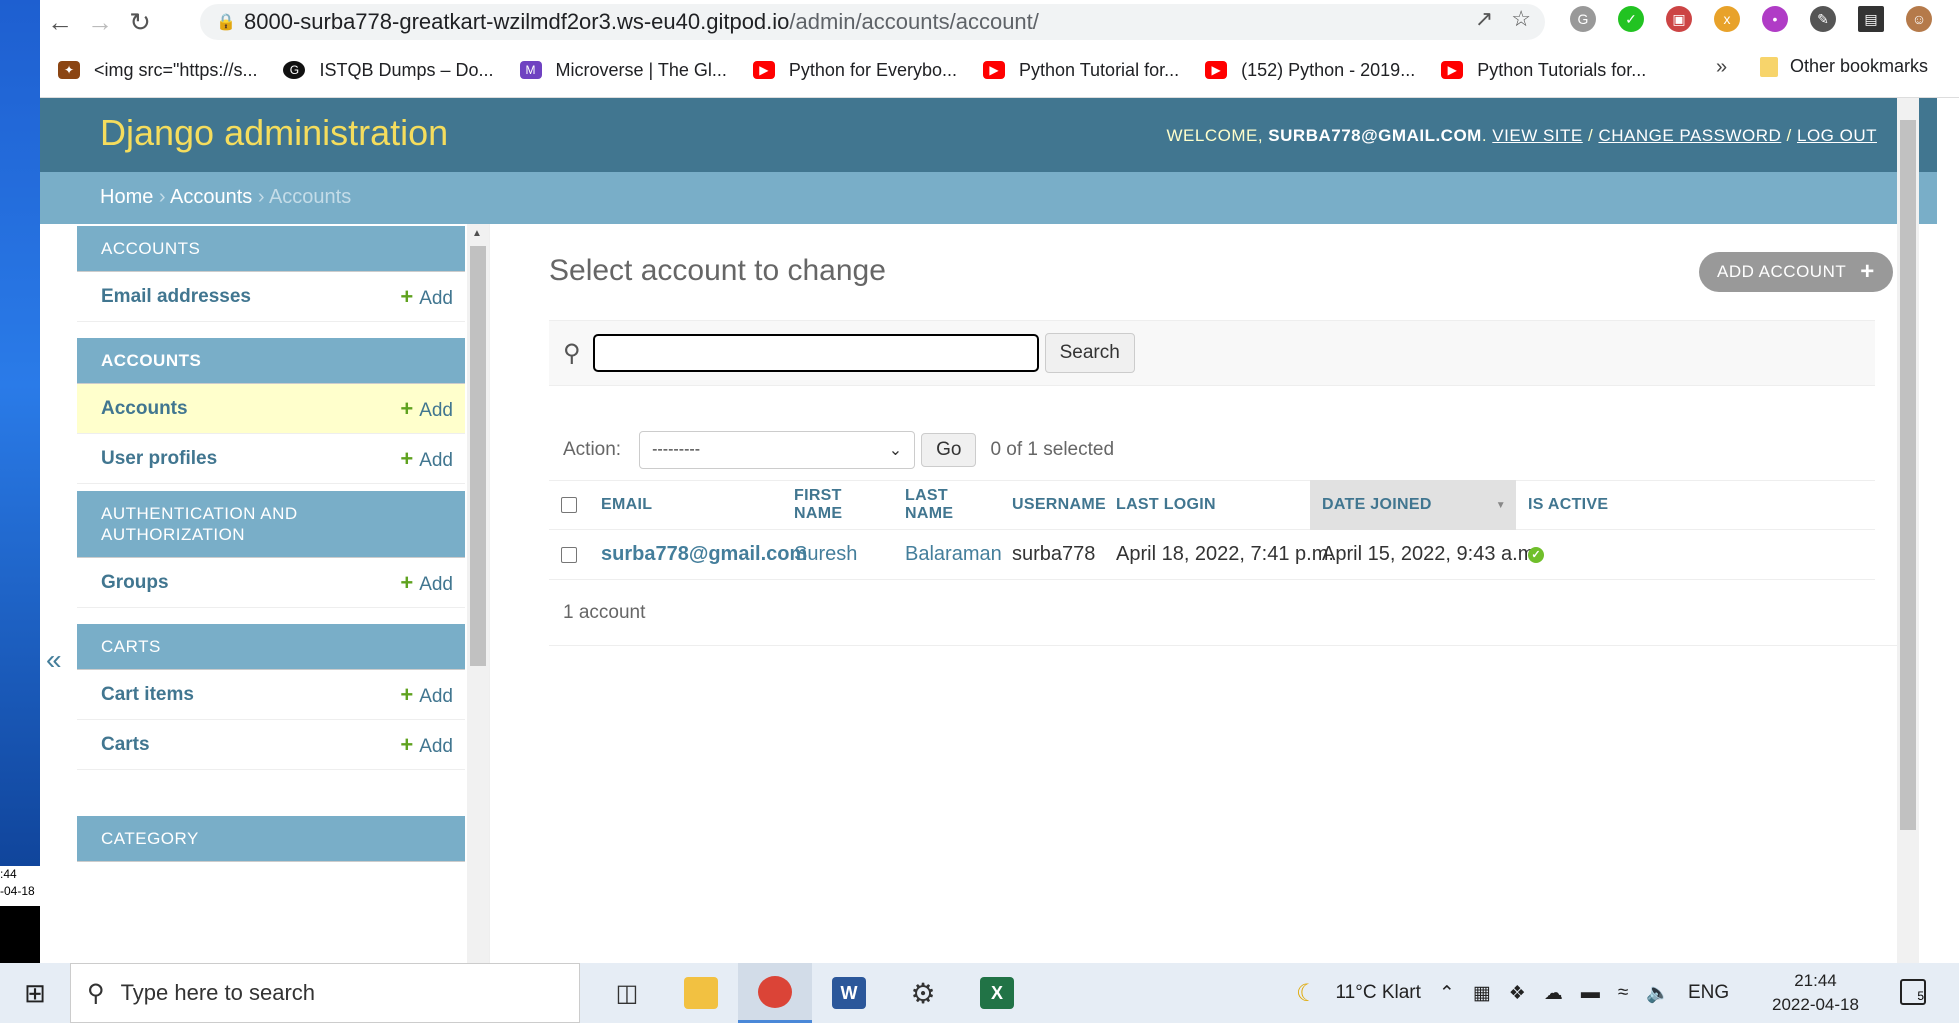 This screenshot has height=1023, width=1959. Describe the element at coordinates (775, 993) in the screenshot. I see `chrome-icon` at that location.